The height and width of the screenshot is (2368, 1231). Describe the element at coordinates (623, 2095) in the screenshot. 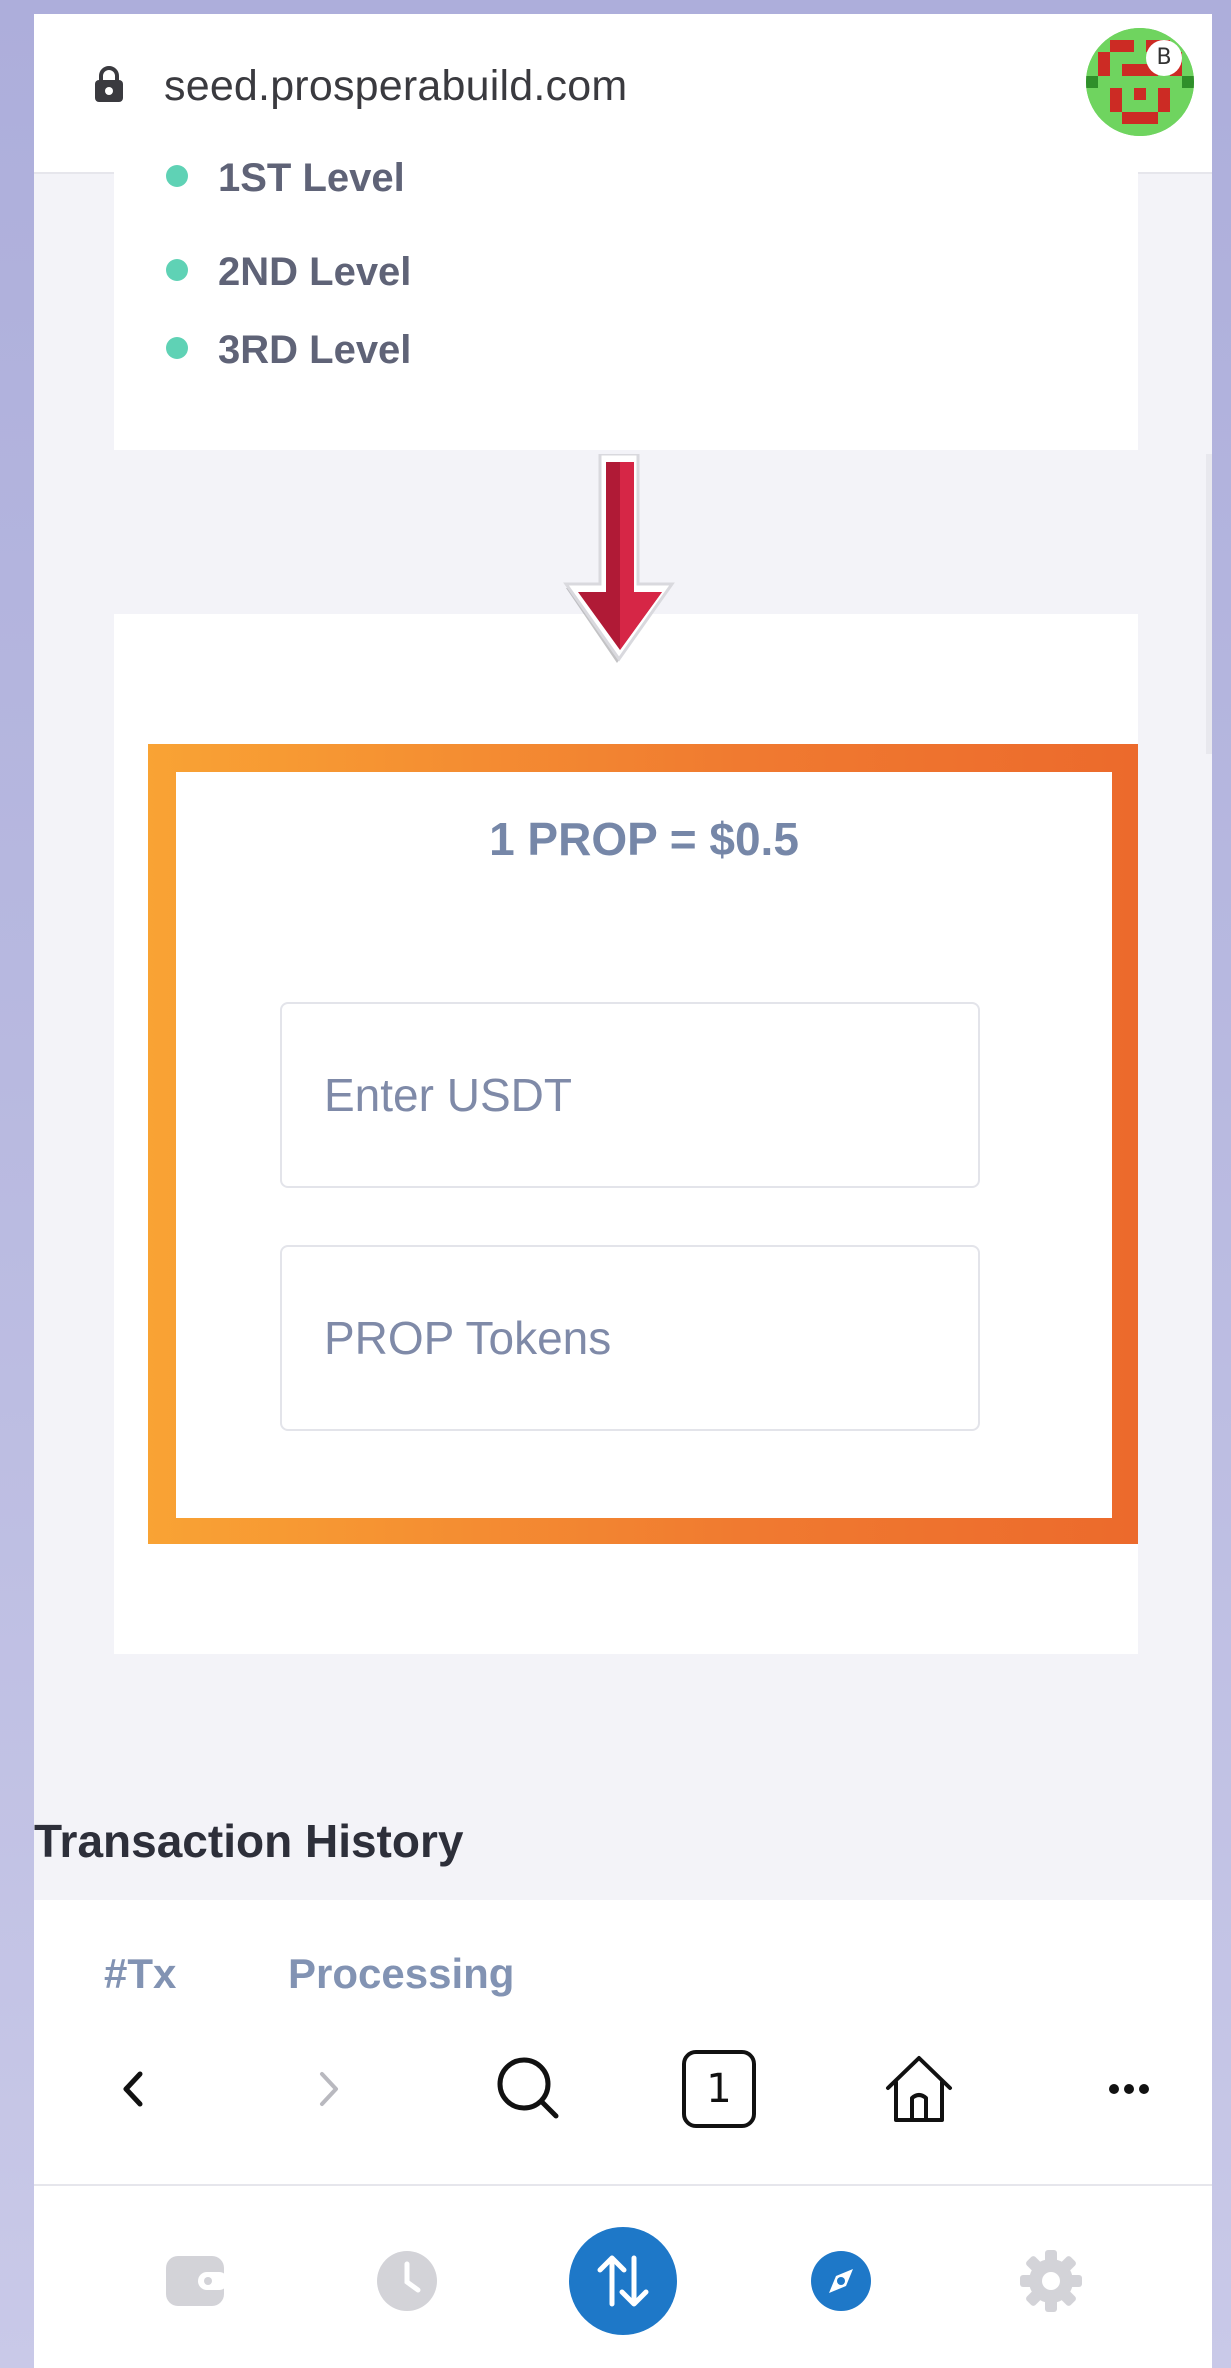

I see `browser-toolbar: 1` at that location.